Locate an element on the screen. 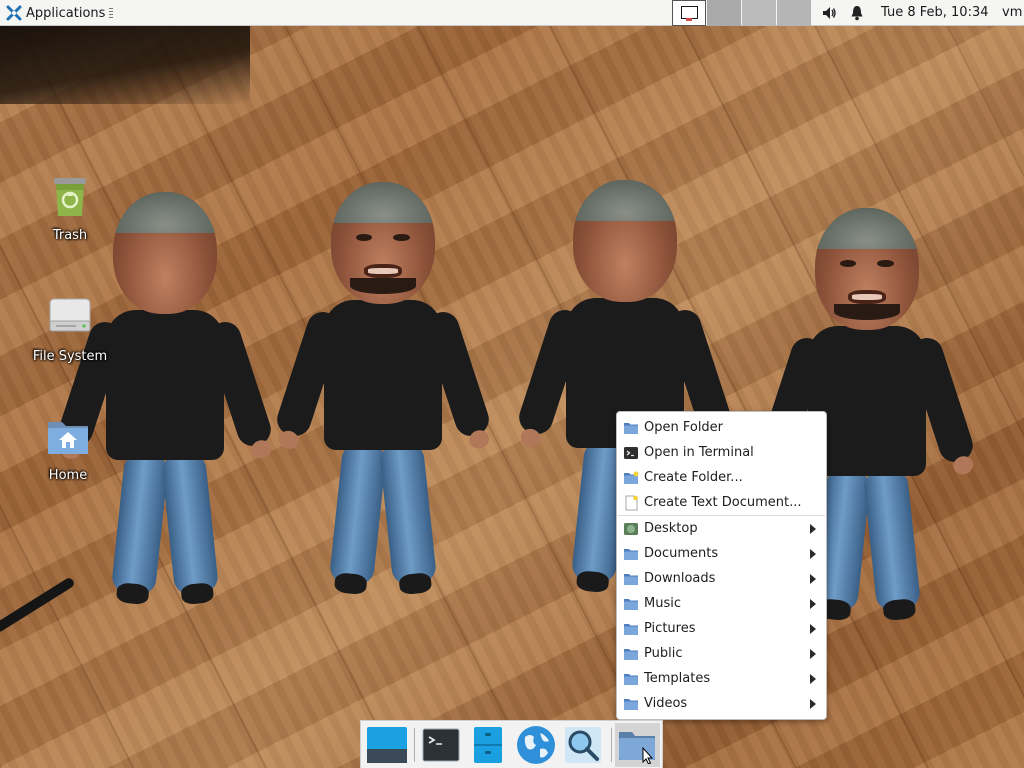 This screenshot has height=768, width=1024. menu-item-open-in-terminal: Open in Terminal is located at coordinates (721, 452).